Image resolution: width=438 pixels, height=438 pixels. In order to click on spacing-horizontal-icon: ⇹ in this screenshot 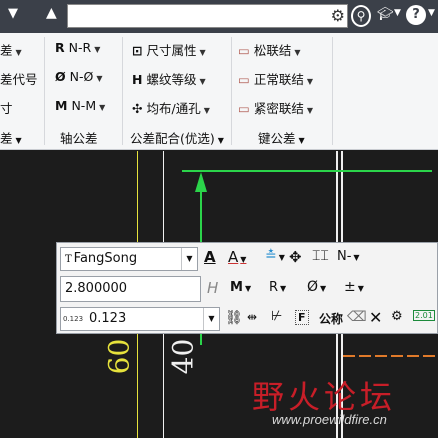, I will do `click(252, 317)`.